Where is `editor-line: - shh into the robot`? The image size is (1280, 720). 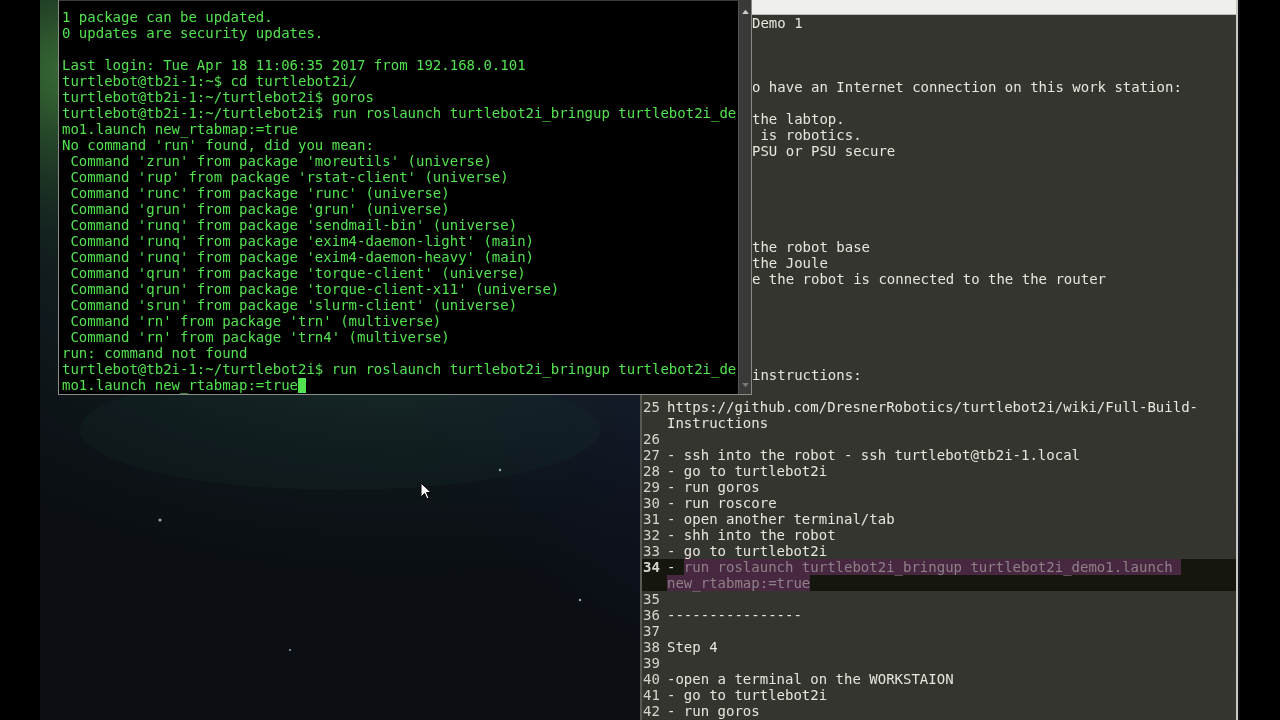 editor-line: - shh into the robot is located at coordinates (752, 535).